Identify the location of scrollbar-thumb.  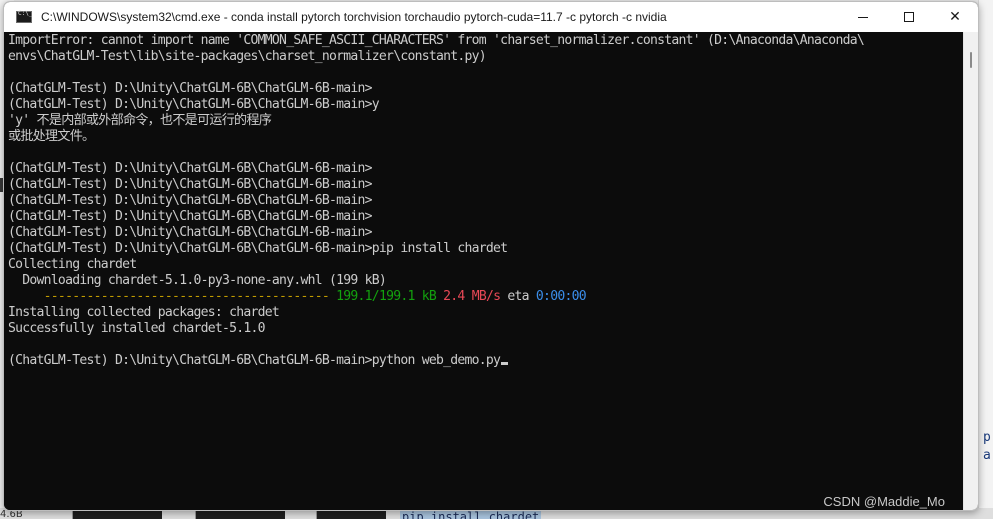
(971, 60).